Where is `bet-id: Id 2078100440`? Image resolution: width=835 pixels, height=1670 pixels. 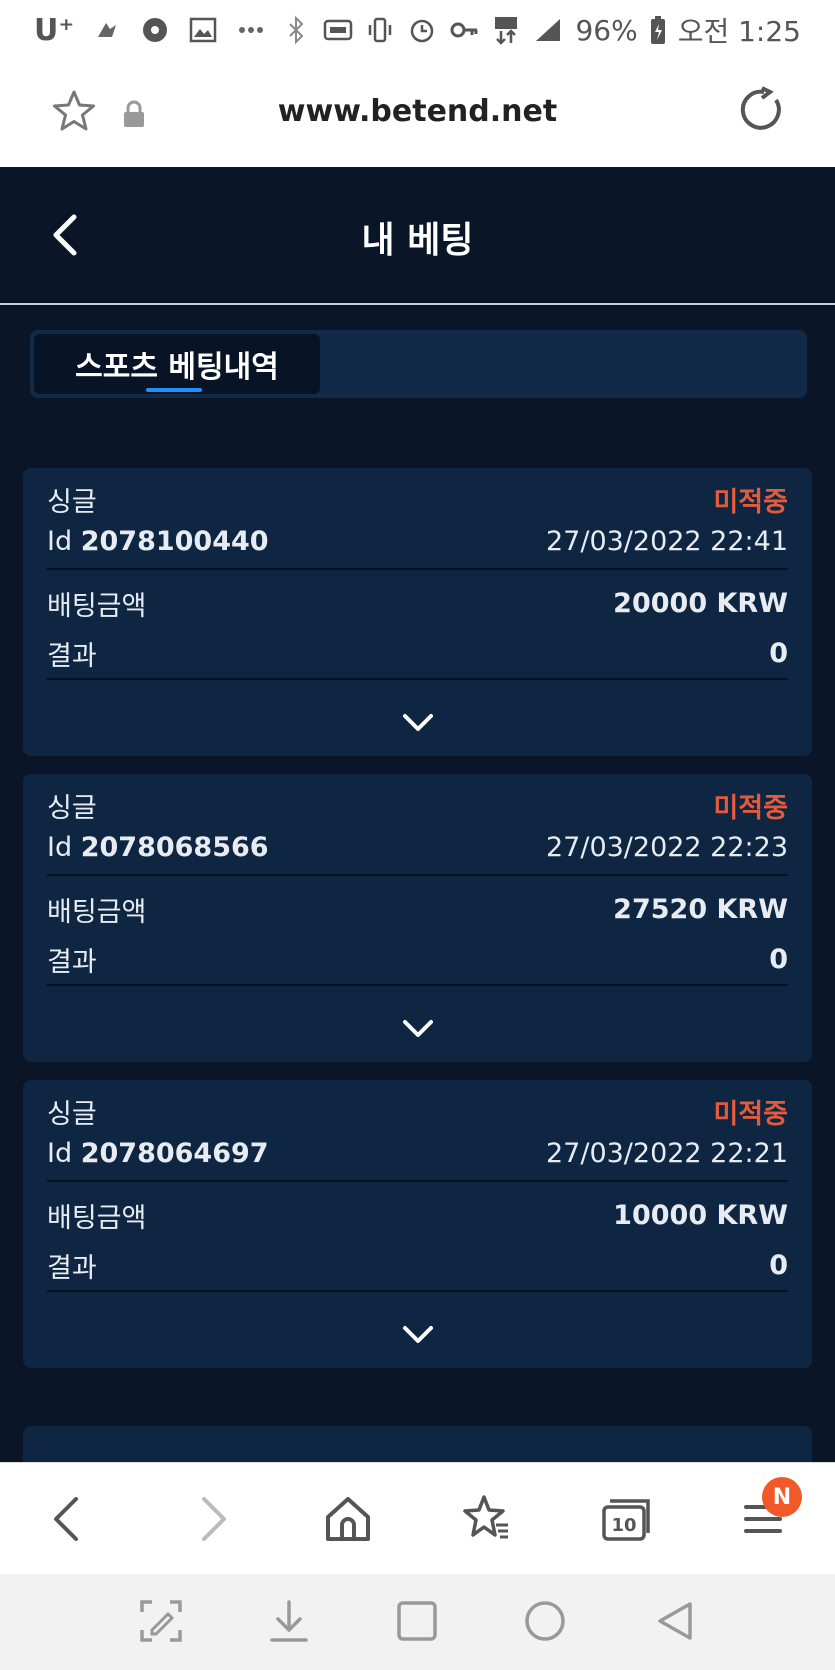
bet-id: Id 2078100440 is located at coordinates (158, 541).